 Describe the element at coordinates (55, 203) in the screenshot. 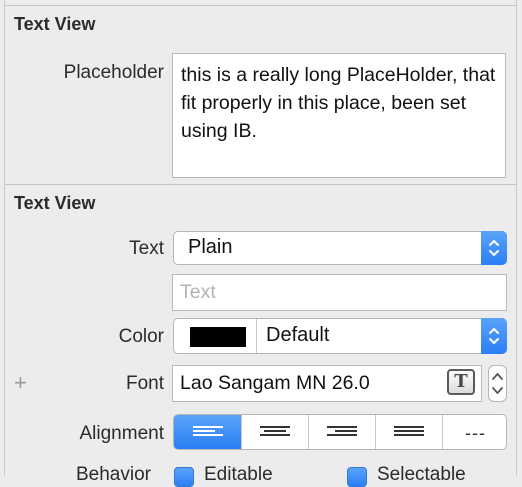

I see `section-title-textview: Text View` at that location.